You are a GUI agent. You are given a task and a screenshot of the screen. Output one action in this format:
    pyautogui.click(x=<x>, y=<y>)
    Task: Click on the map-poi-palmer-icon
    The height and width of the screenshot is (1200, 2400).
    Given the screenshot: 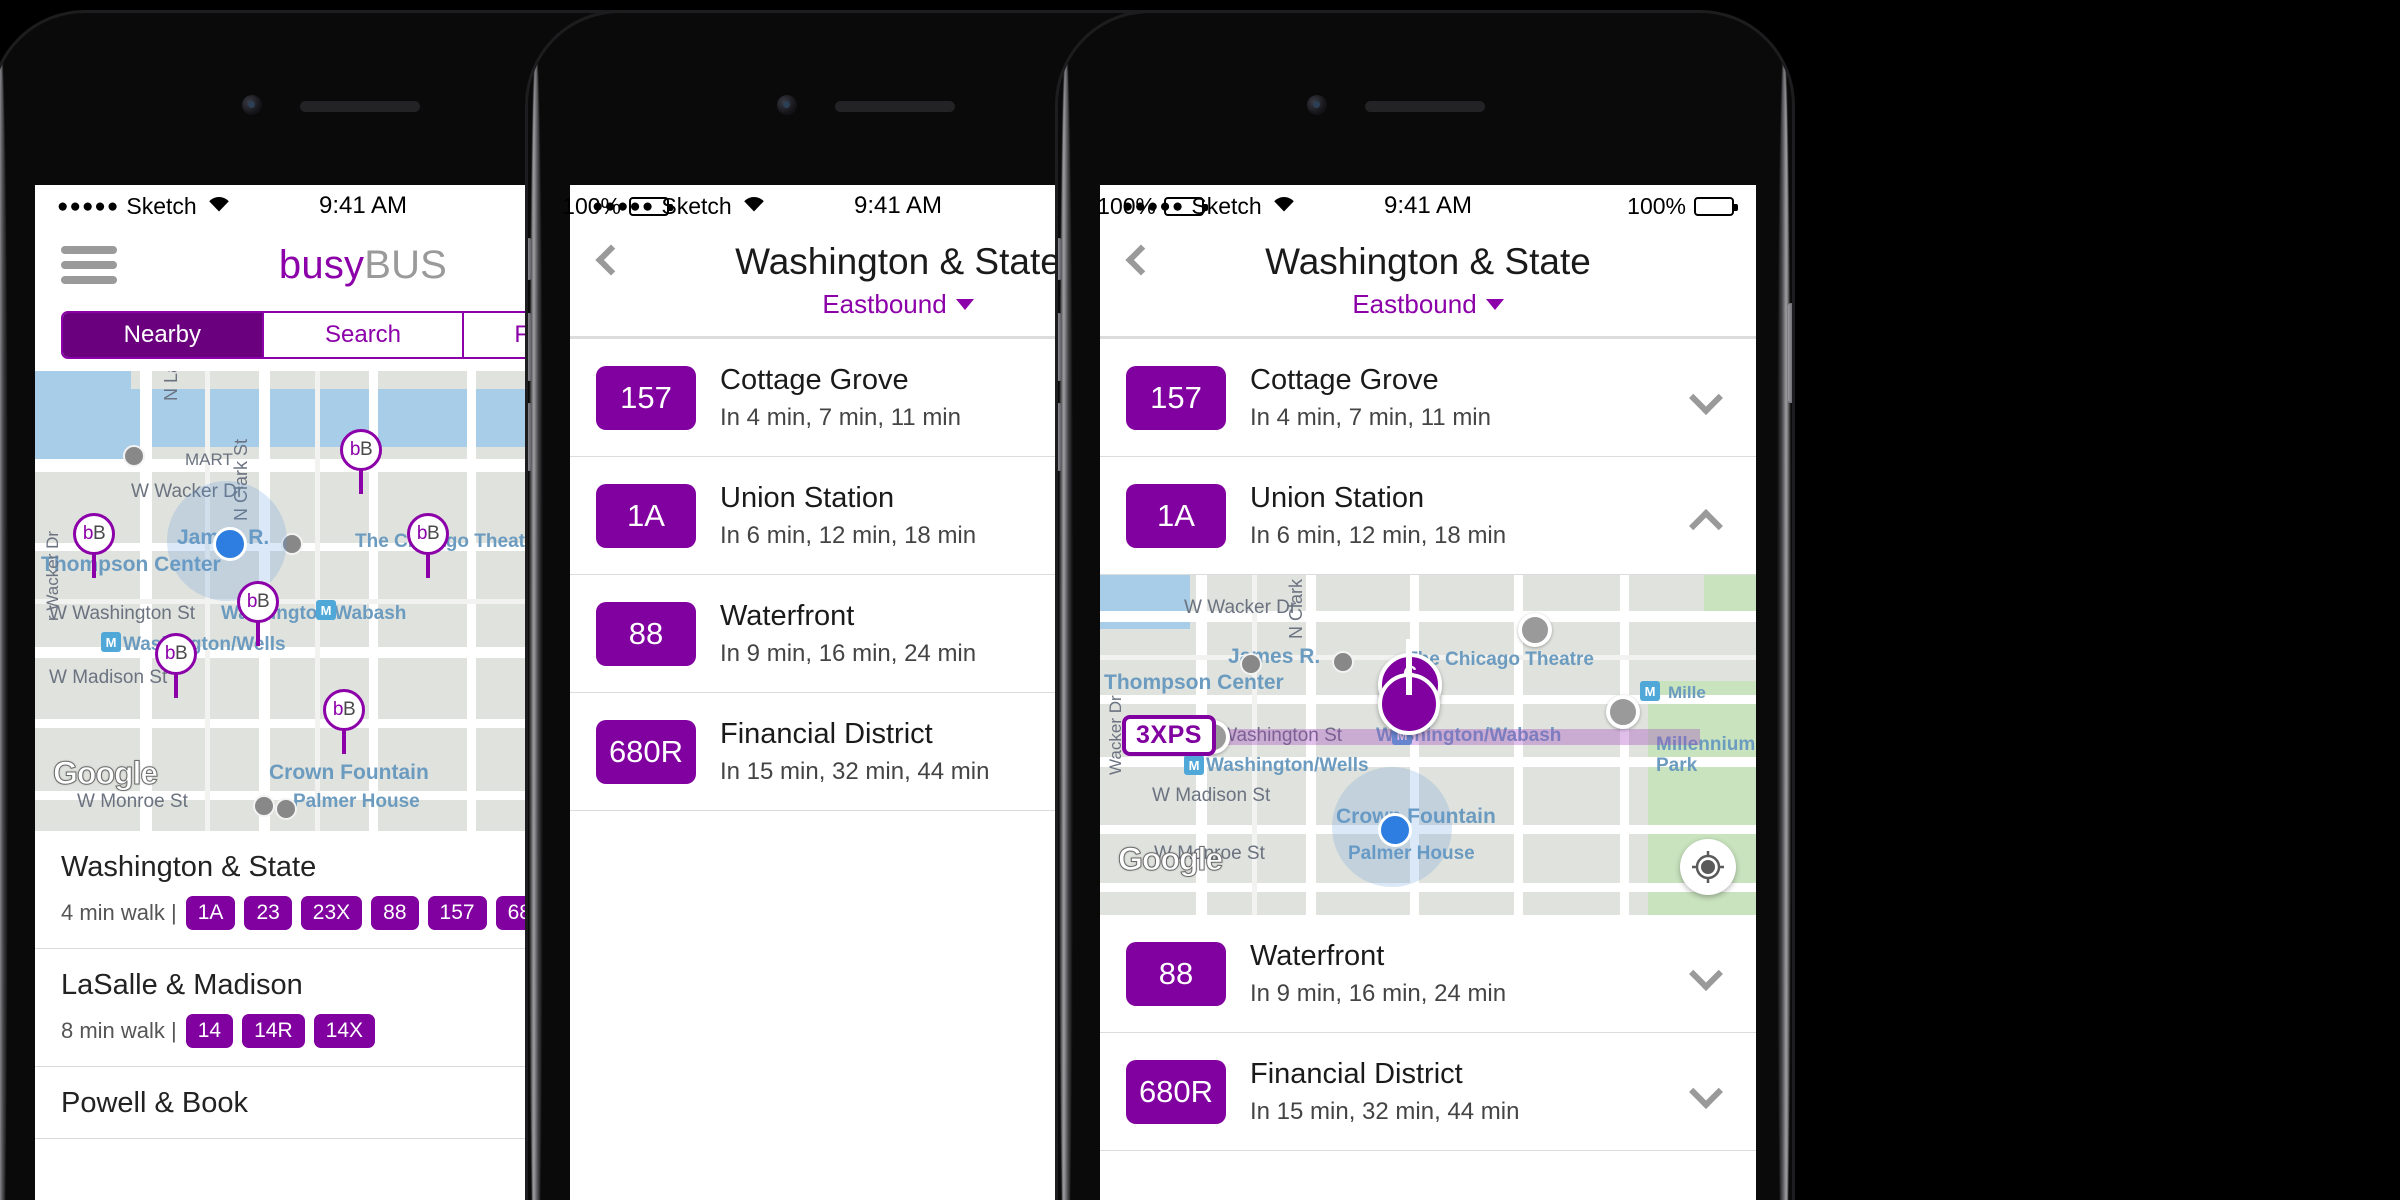 What is the action you would take?
    pyautogui.click(x=286, y=809)
    